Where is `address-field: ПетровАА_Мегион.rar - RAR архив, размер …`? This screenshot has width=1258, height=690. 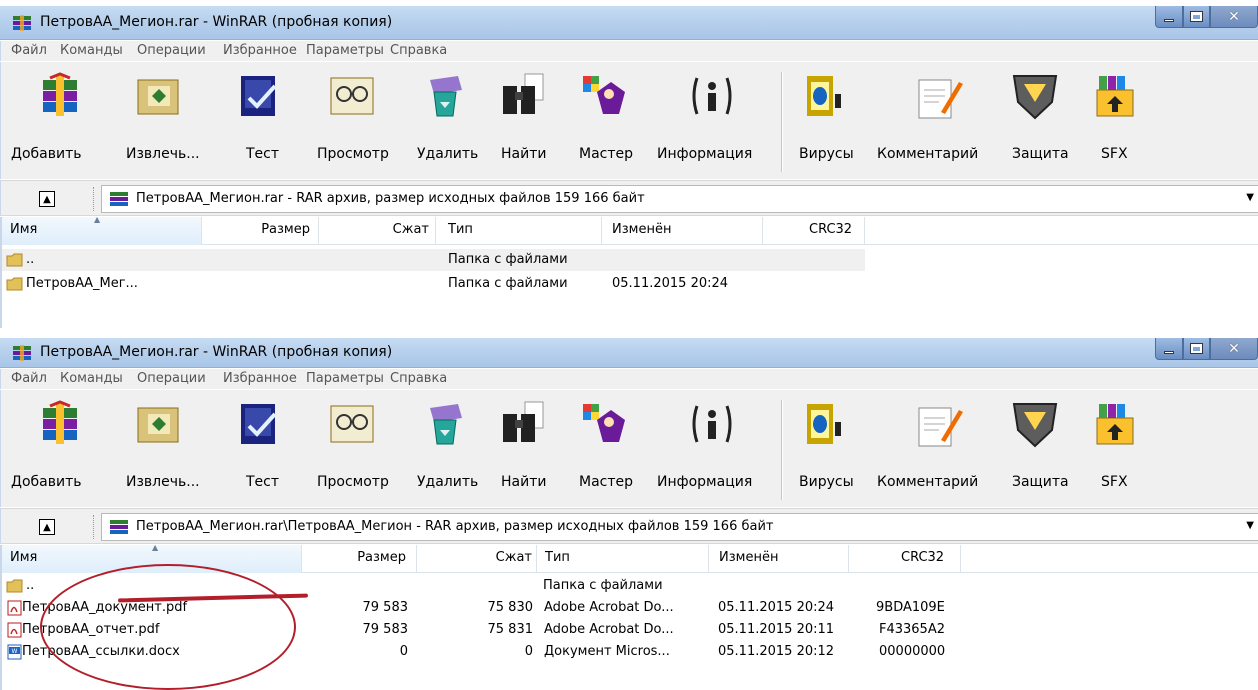
address-field: ПетровАА_Мегион.rar - RAR архив, размер … is located at coordinates (679, 199).